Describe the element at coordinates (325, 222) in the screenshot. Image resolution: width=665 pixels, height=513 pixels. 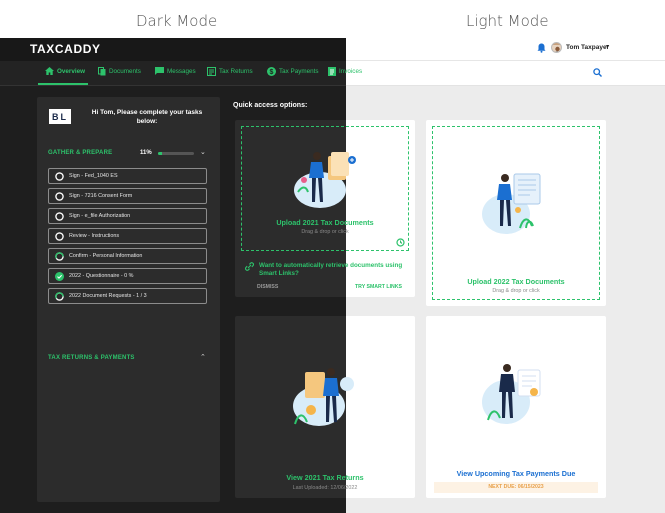
I see `upload-2021-title: Upload 2021 Tax Documents` at that location.